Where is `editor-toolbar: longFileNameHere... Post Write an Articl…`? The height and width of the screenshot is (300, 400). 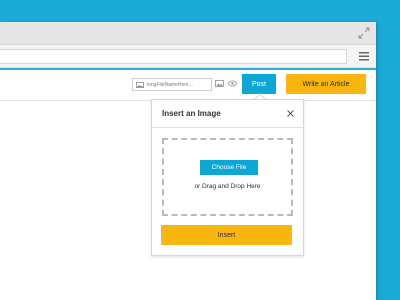
editor-toolbar: longFileNameHere... Post Write an Articl… is located at coordinates (188, 85).